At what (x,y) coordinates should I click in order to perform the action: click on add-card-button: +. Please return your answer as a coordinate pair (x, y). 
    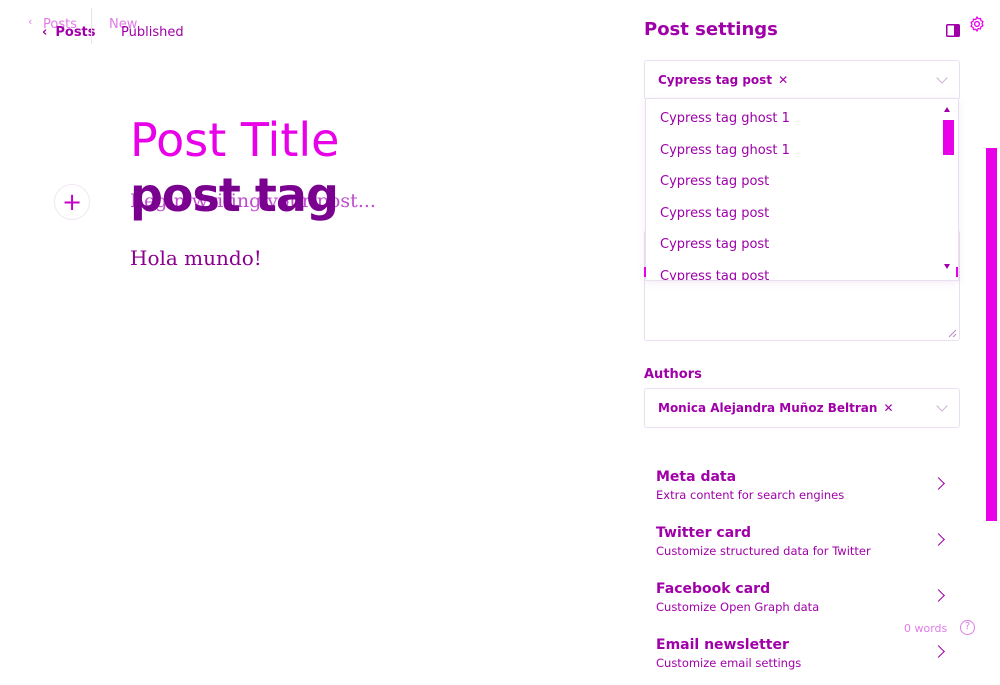
    Looking at the image, I should click on (72, 202).